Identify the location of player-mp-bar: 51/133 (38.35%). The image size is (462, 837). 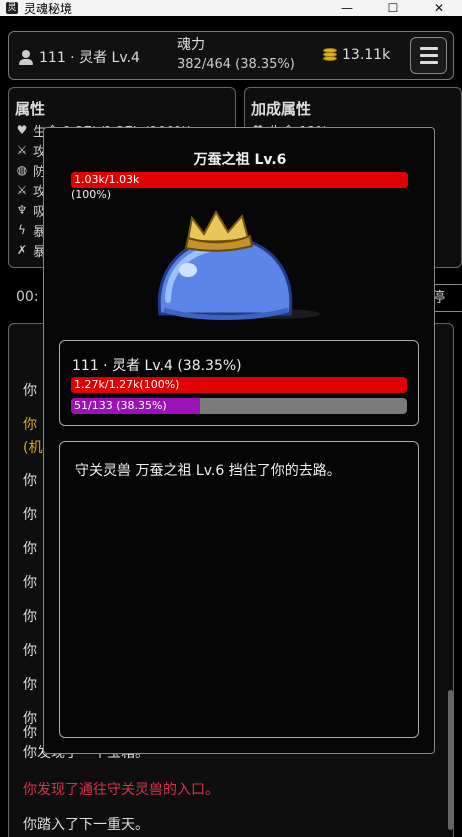
(239, 406).